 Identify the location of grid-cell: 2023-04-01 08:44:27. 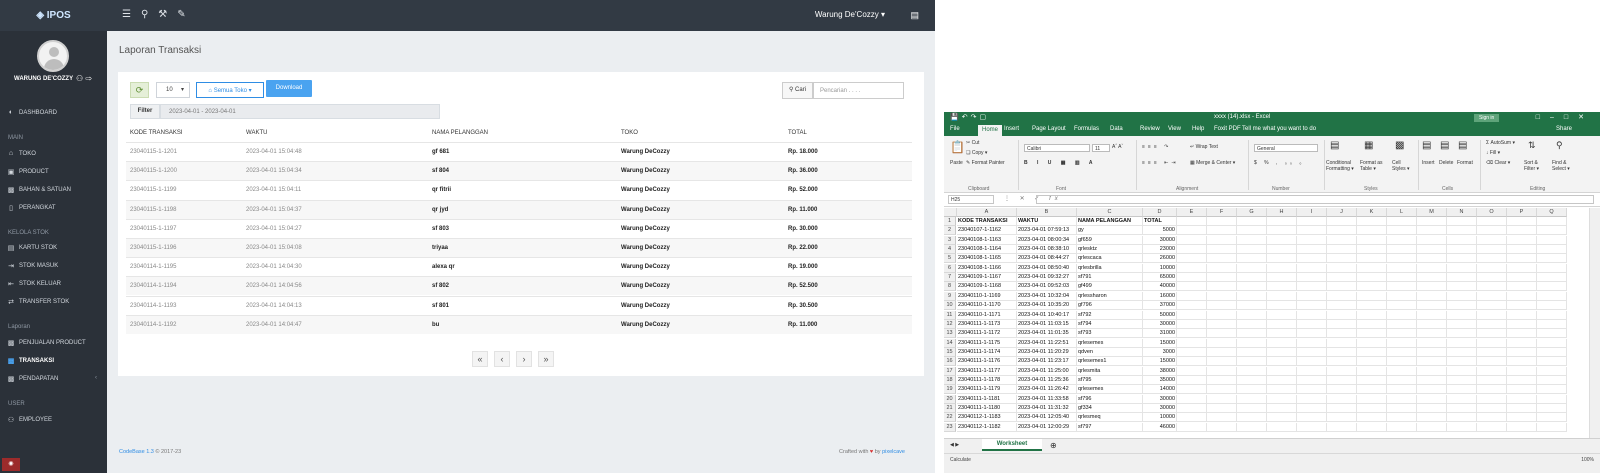
(1047, 259).